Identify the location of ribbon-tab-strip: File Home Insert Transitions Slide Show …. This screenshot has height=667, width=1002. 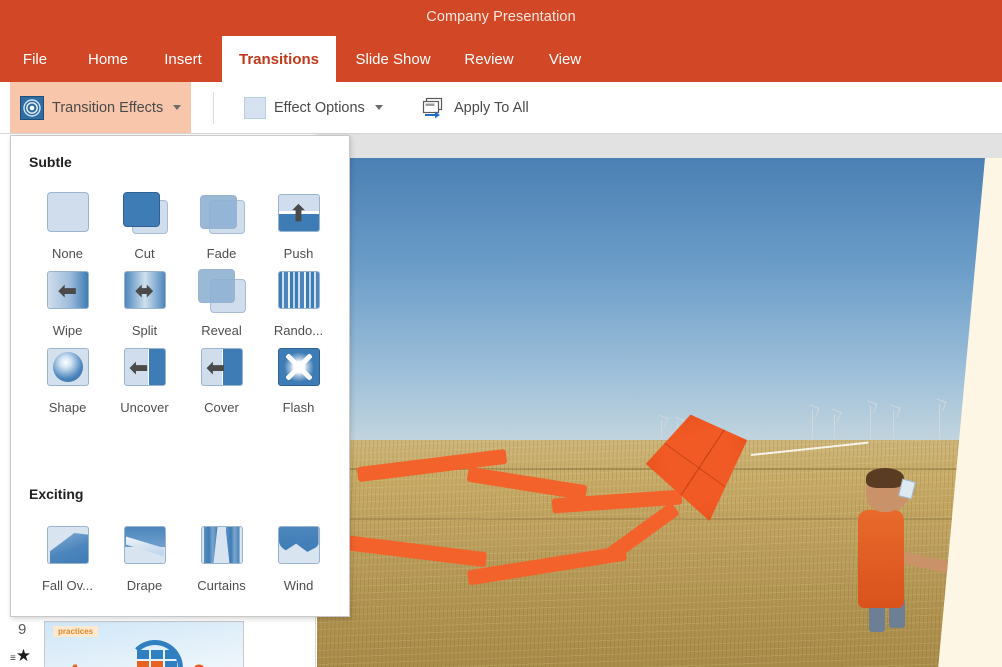
(501, 59).